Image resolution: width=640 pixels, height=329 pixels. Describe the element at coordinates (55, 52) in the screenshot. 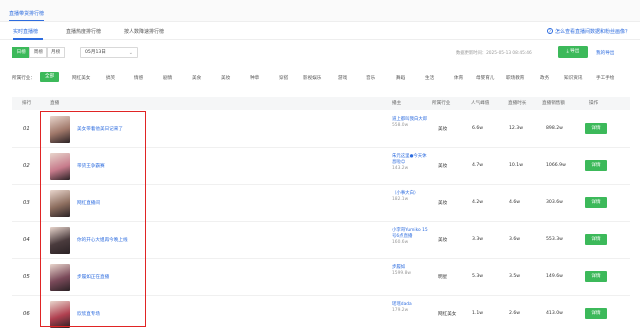

I see `monthly-button: 月榜` at that location.